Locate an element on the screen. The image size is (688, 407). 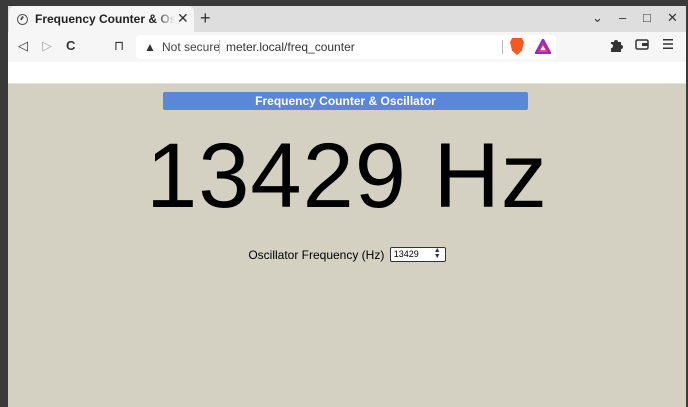
minimize-button: – is located at coordinates (622, 18).